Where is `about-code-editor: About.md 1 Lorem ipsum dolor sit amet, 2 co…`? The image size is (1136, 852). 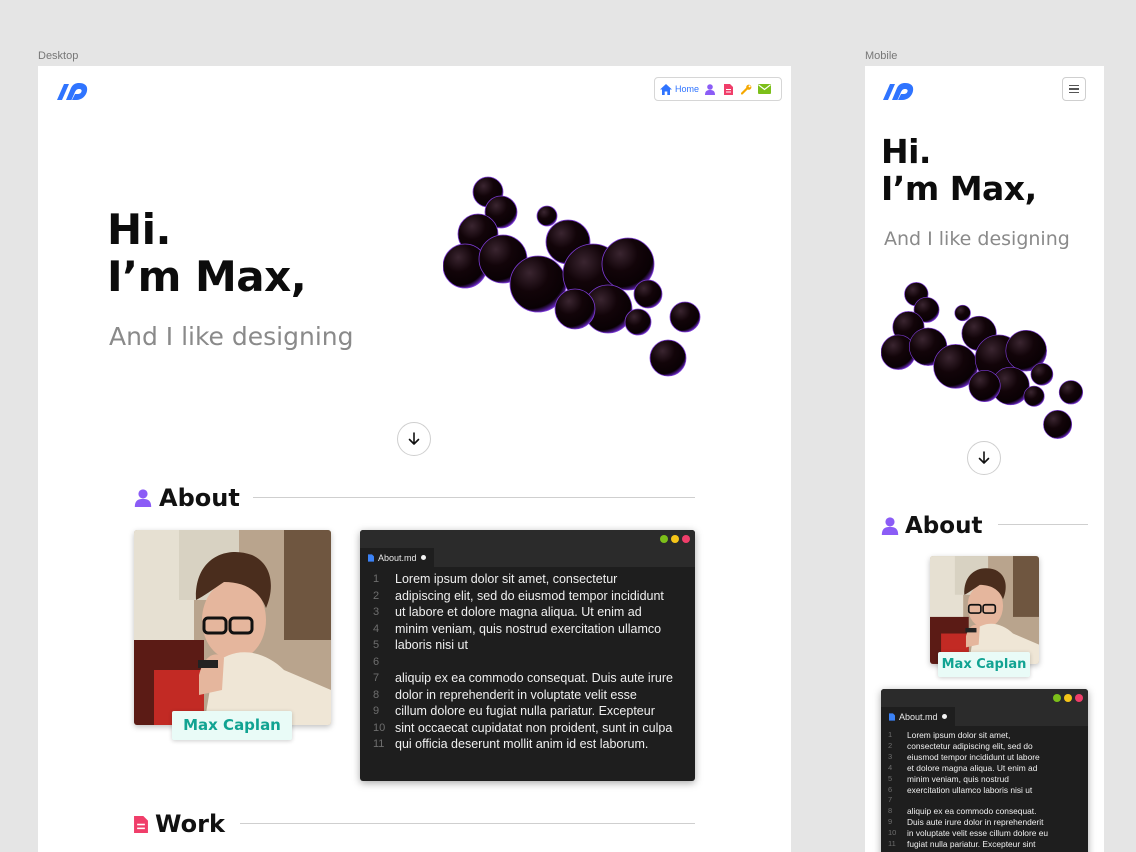 about-code-editor: About.md 1 Lorem ipsum dolor sit amet, 2 co… is located at coordinates (984, 770).